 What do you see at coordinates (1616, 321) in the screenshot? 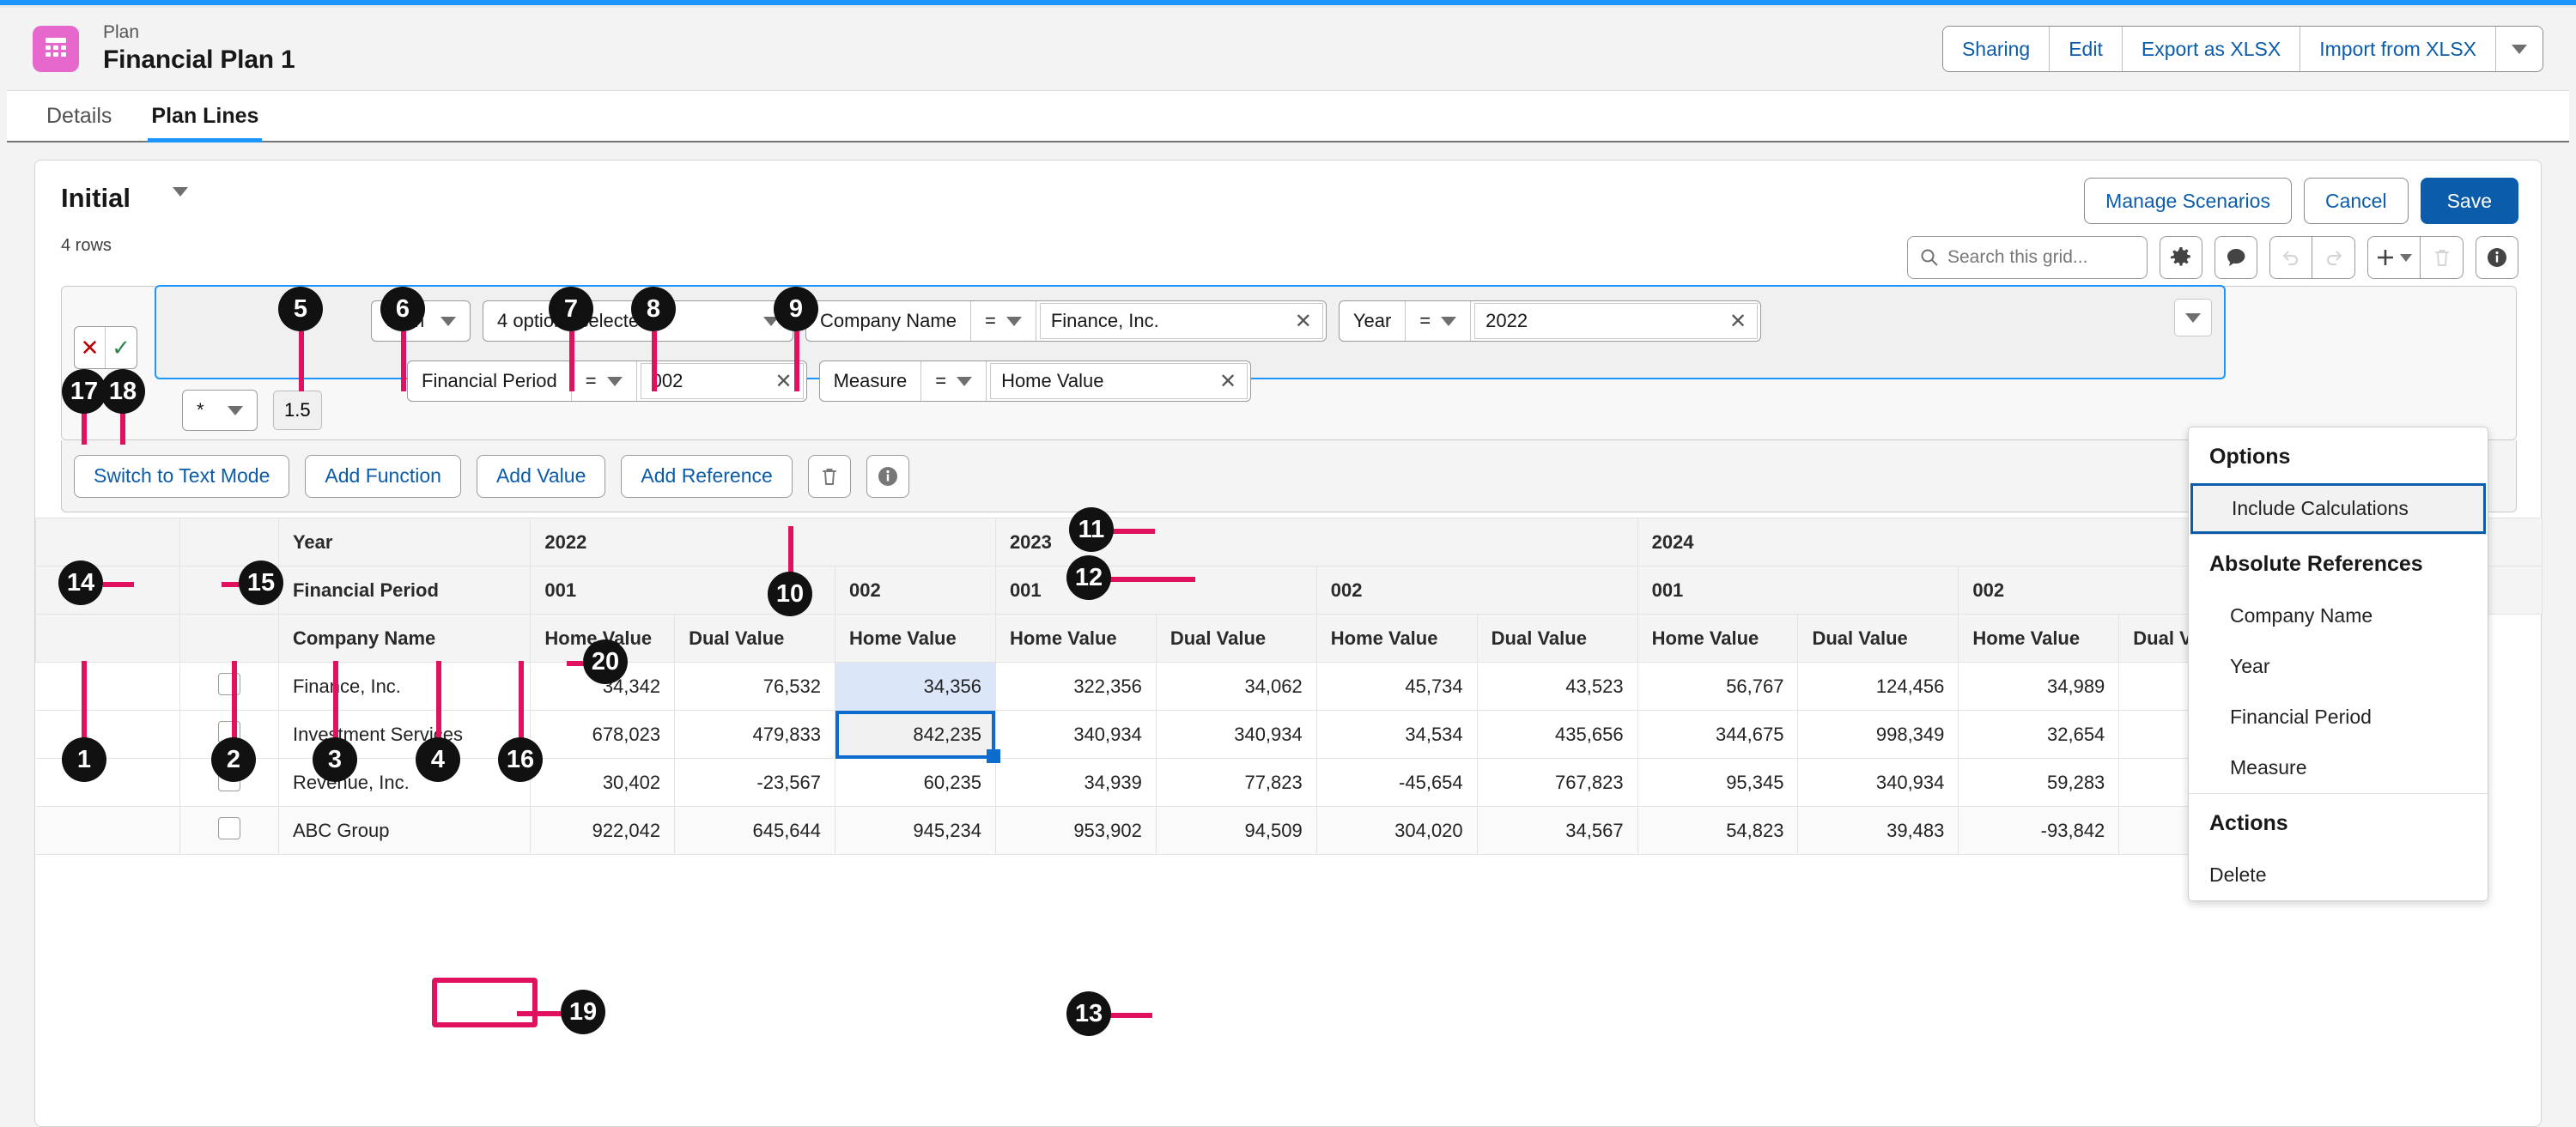
I see `filter-value-input: 2022 ✕` at bounding box center [1616, 321].